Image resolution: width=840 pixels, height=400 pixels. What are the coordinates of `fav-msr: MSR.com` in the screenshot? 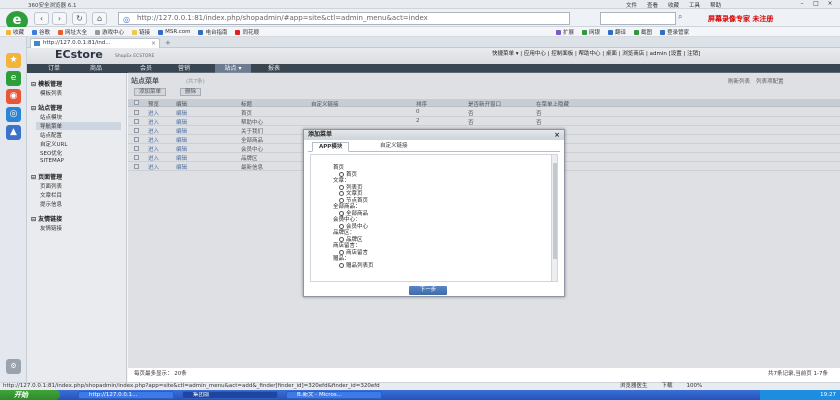 It's located at (174, 32).